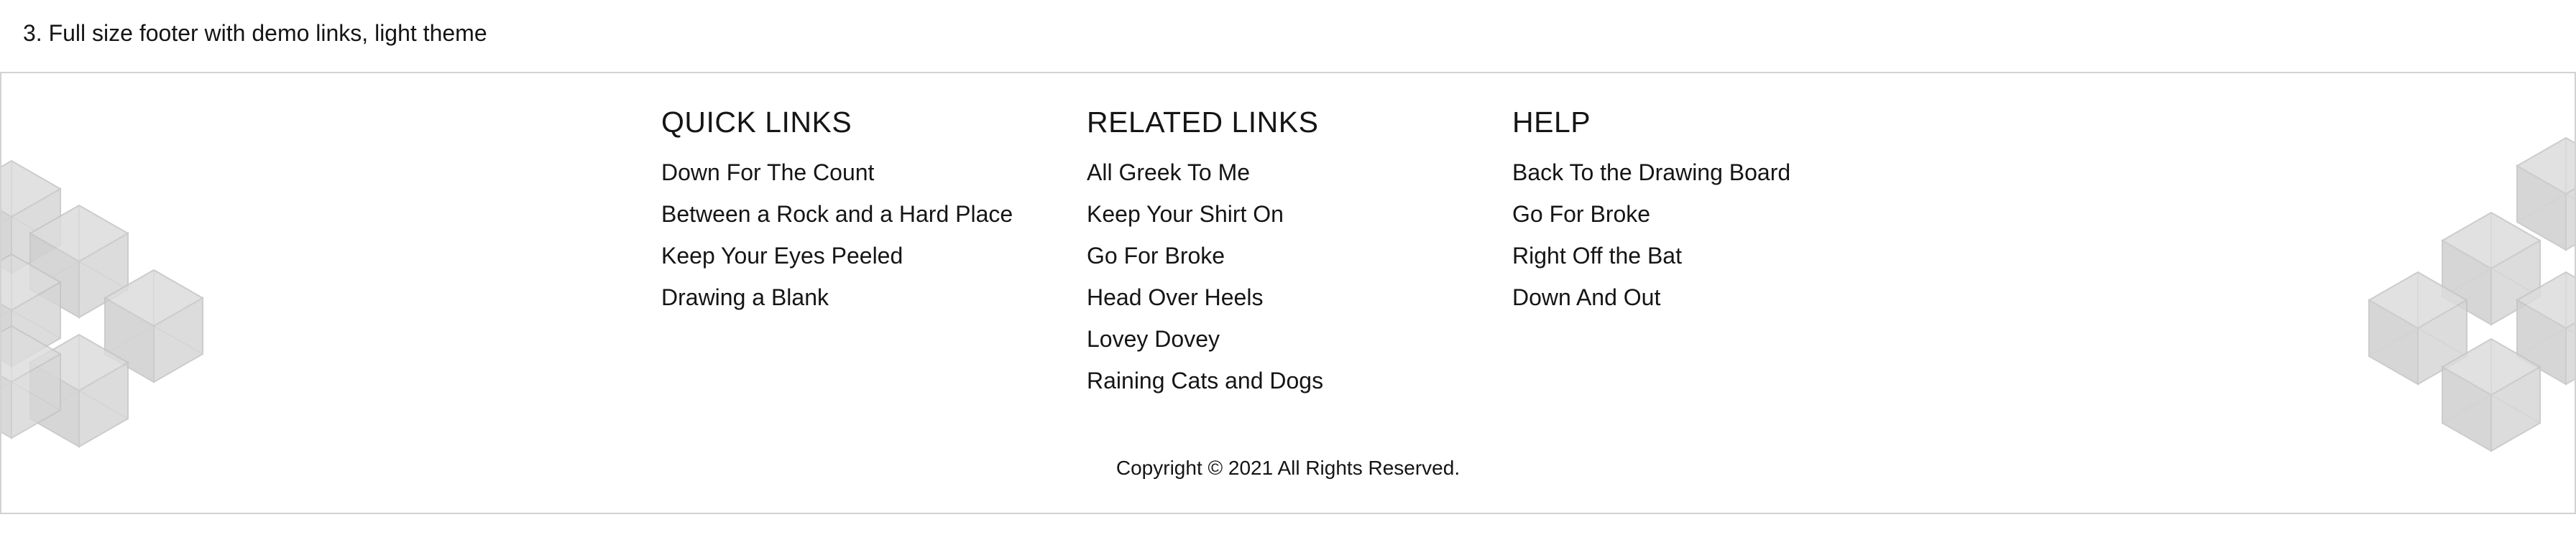 The image size is (2576, 540). I want to click on list-item: Raining Cats and Dogs, so click(1299, 385).